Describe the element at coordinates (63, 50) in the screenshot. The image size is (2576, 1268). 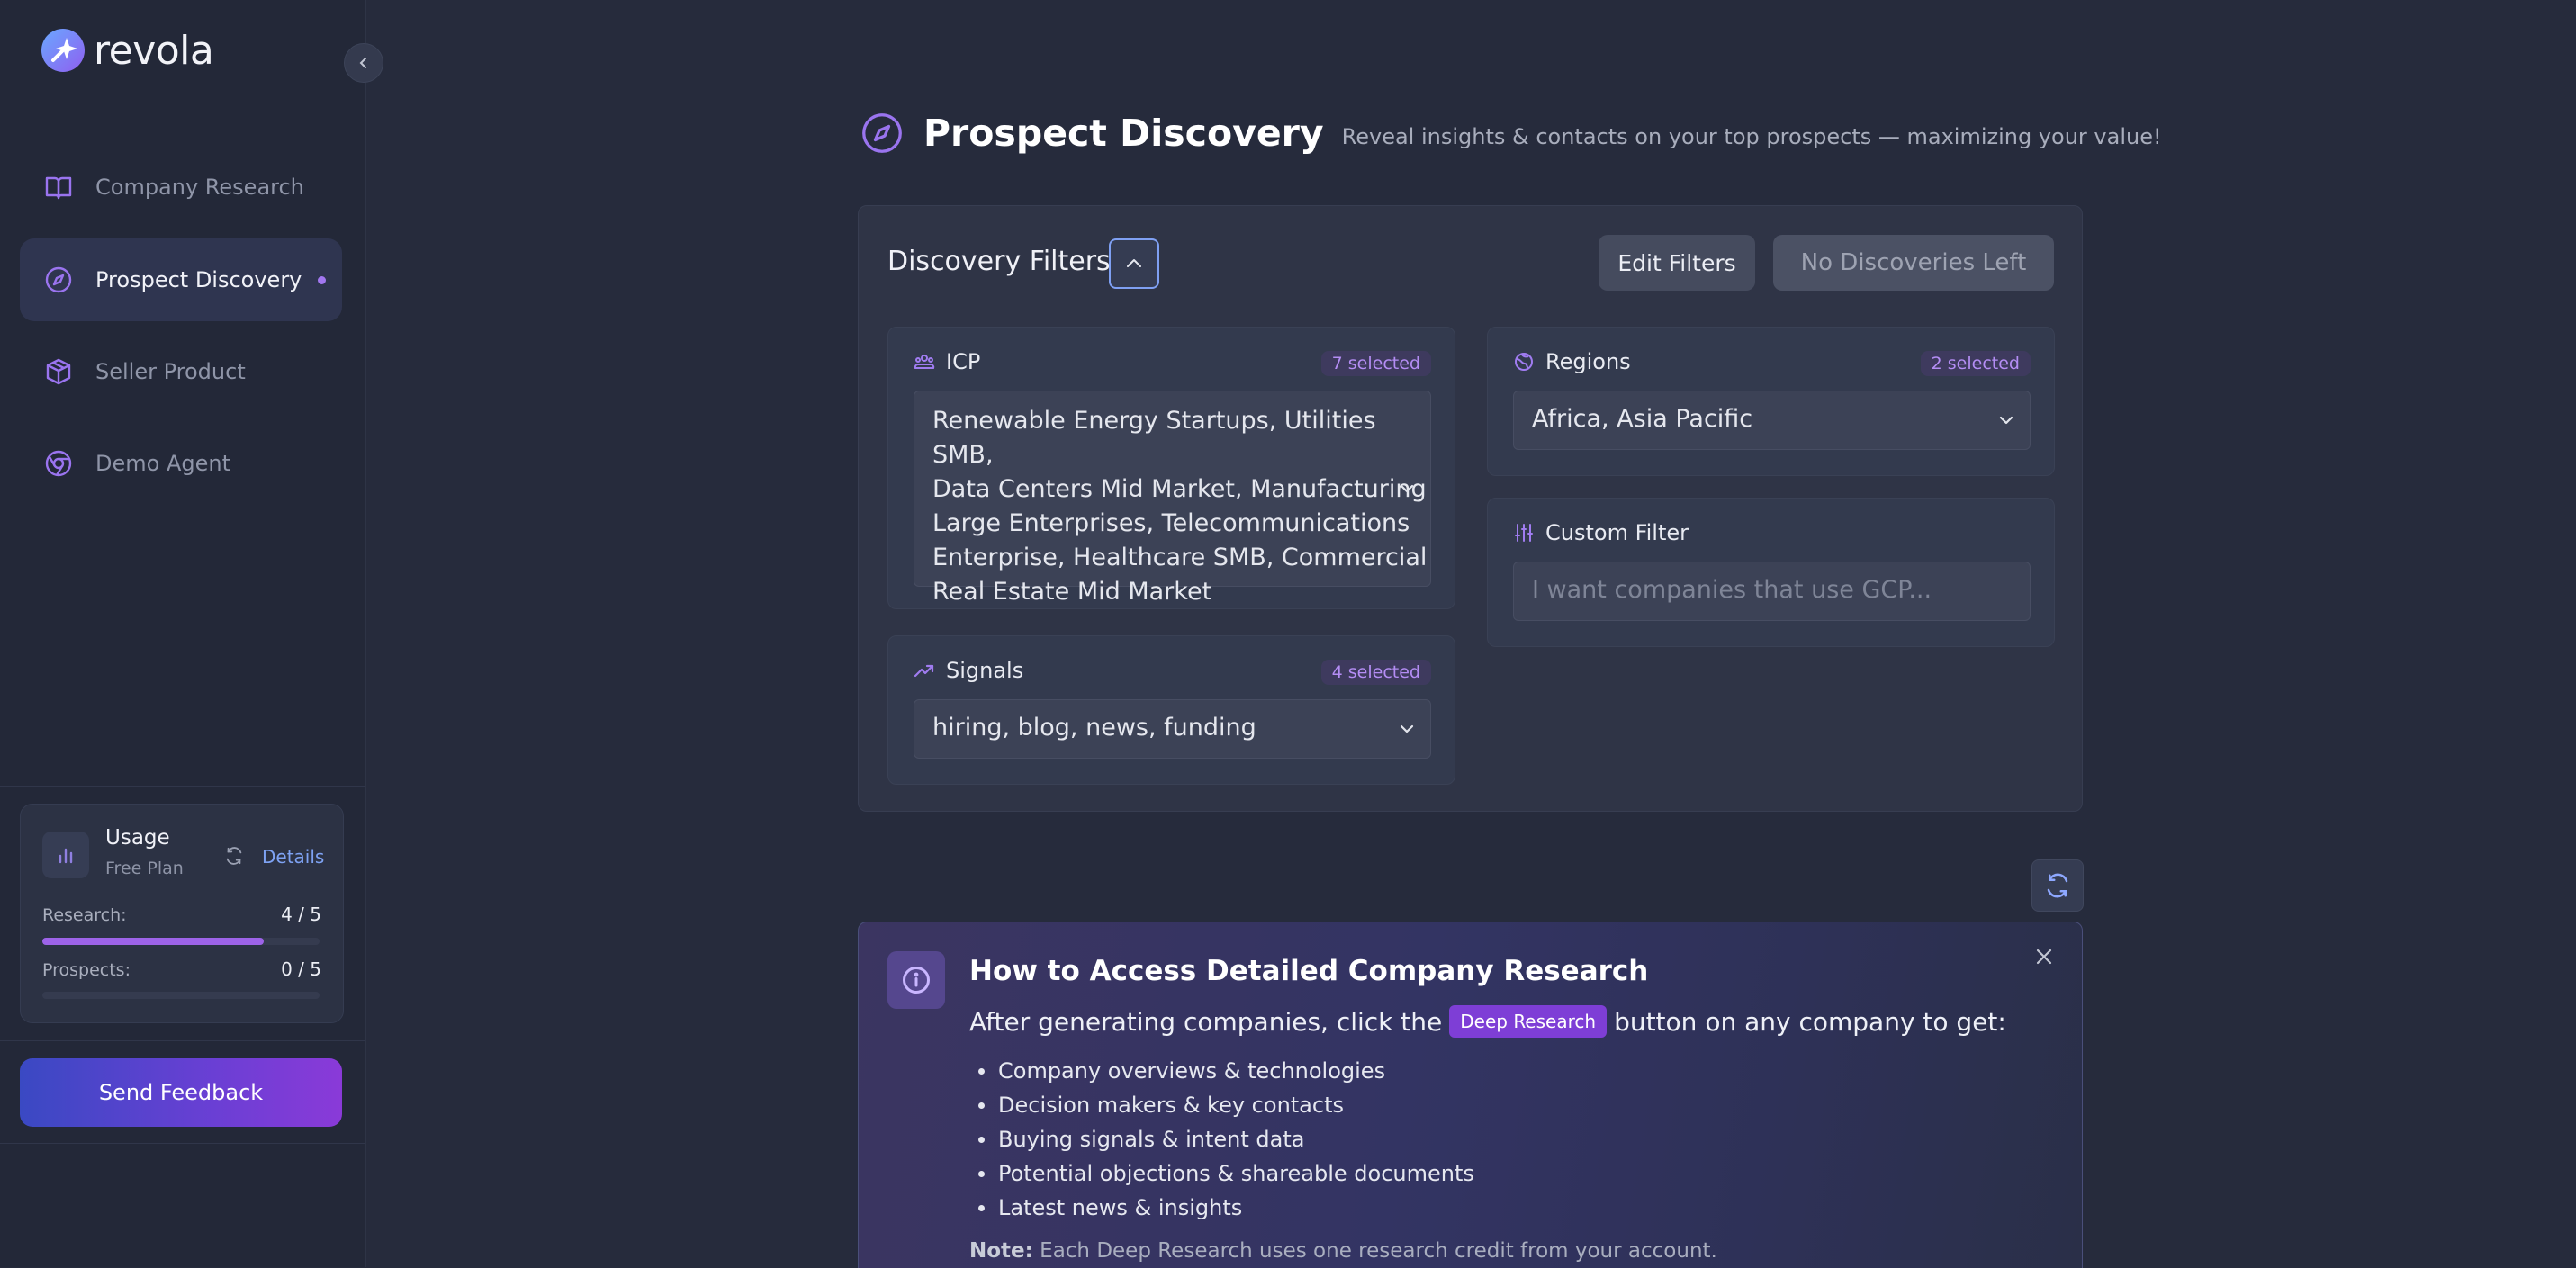
I see `revola-logo-icon` at that location.